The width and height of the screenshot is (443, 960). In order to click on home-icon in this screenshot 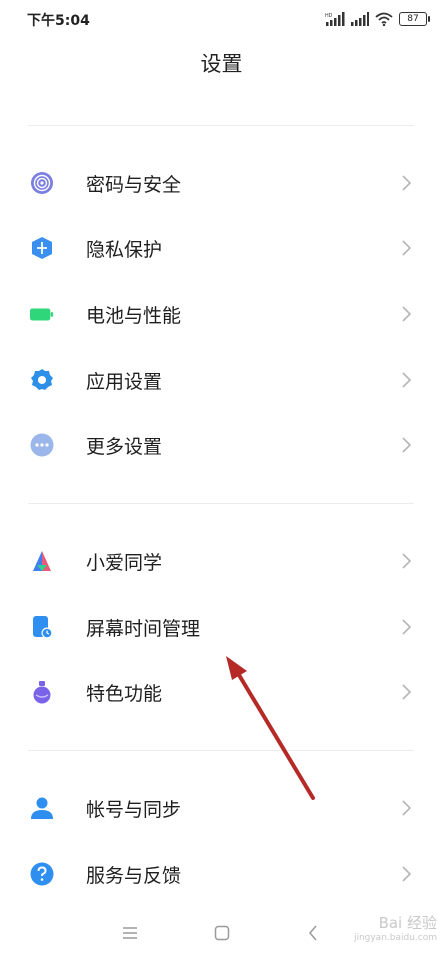, I will do `click(222, 933)`.